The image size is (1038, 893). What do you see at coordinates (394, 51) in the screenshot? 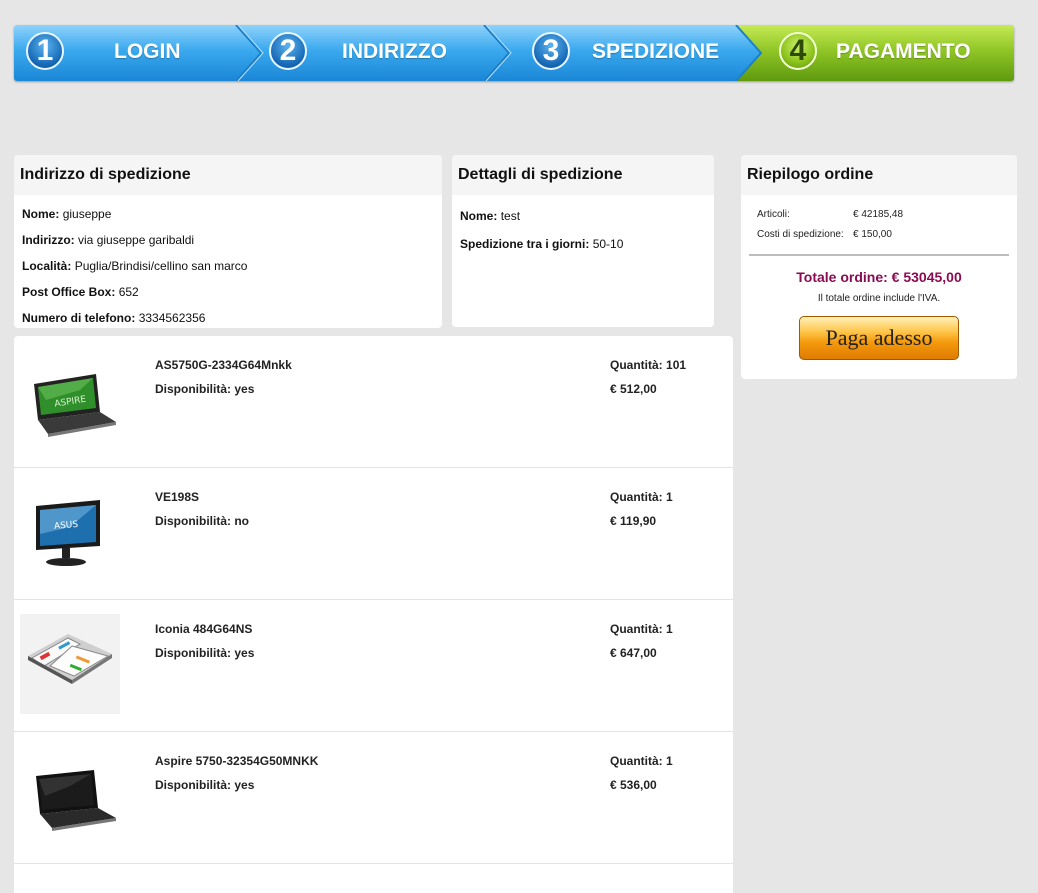
I see `step-label-address: INDIRIZZO` at bounding box center [394, 51].